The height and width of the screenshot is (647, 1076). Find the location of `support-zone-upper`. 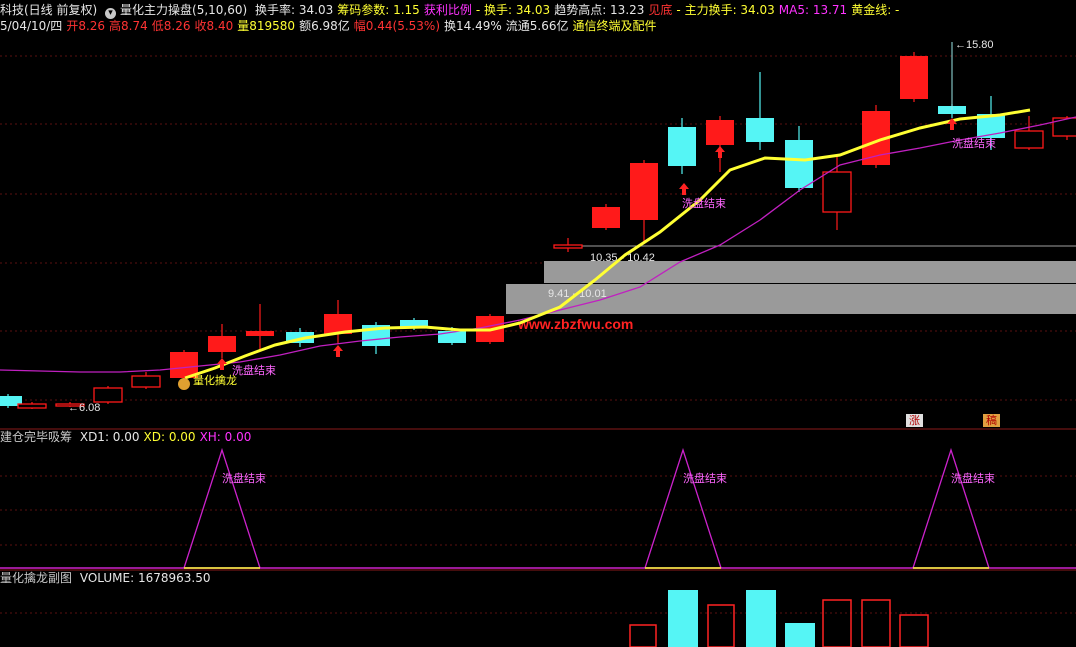

support-zone-upper is located at coordinates (810, 272).